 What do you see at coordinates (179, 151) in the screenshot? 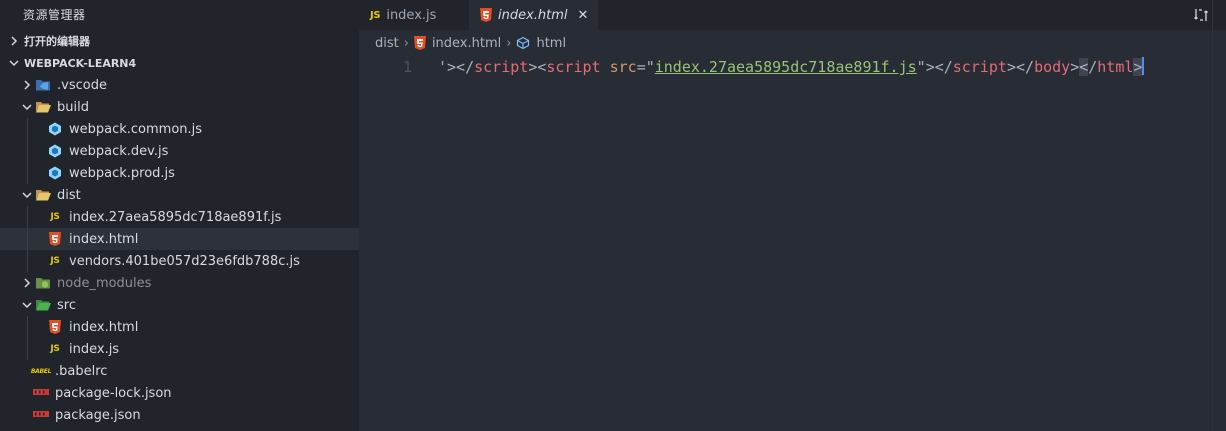
I see `file-webpack-dev-js: webpack.dev.js` at bounding box center [179, 151].